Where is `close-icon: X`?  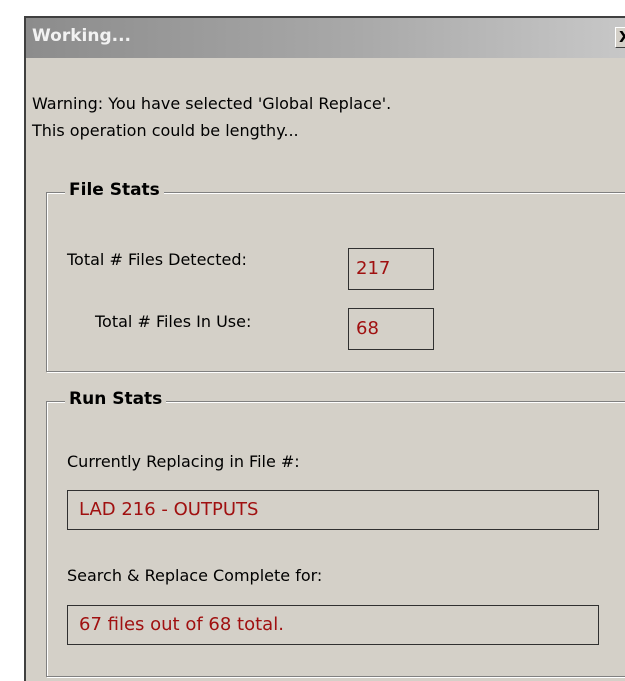
close-icon: X is located at coordinates (622, 37).